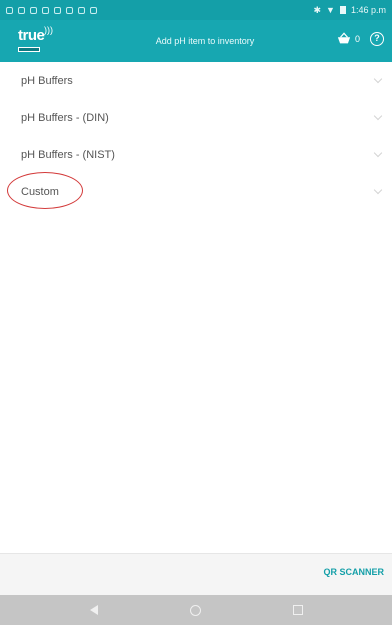 The height and width of the screenshot is (625, 392). I want to click on help-icon: ?, so click(377, 39).